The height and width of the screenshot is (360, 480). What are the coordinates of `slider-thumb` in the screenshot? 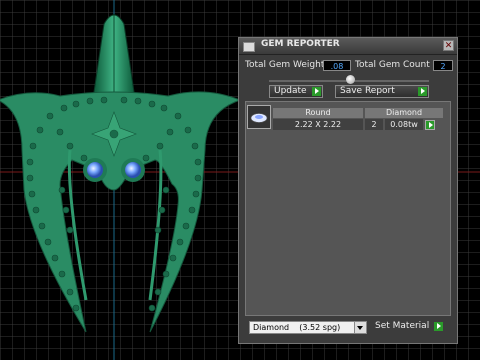 It's located at (350, 79).